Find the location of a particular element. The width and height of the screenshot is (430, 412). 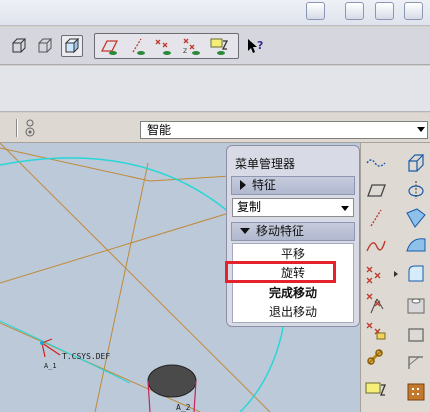

datum-axis-icon is located at coordinates (376, 218).